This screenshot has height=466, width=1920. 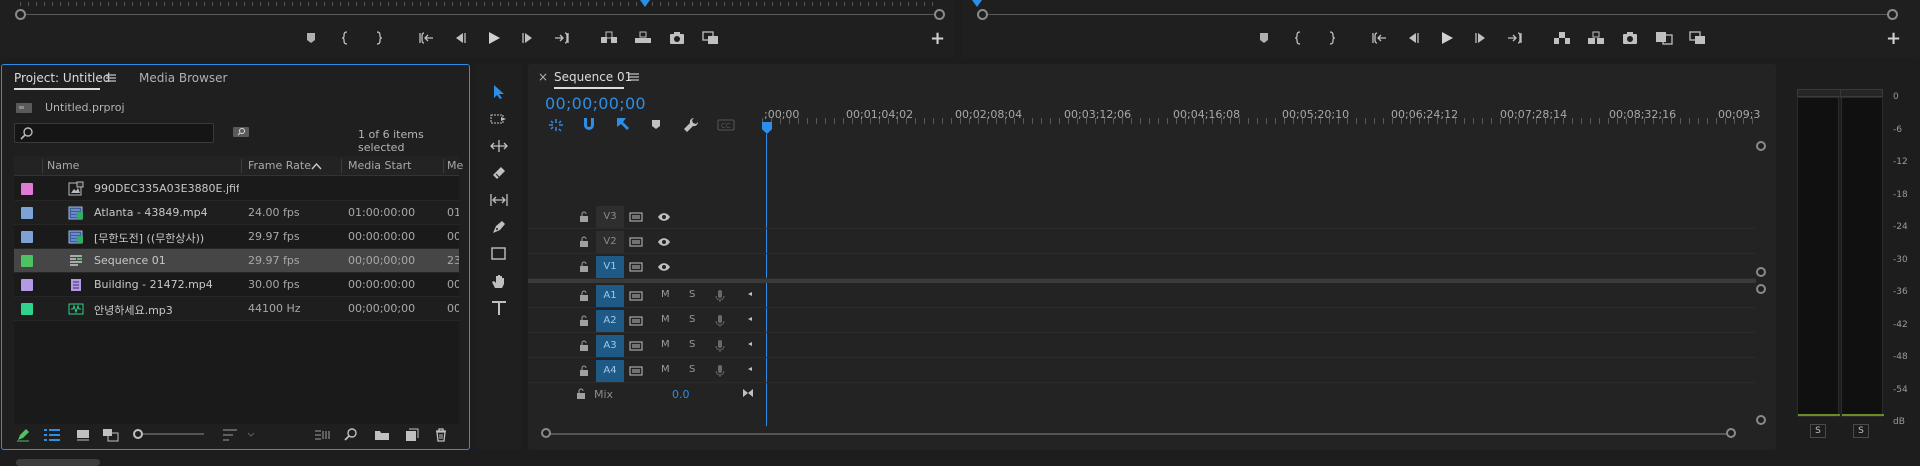 I want to click on list-item: 안녕하세요.mp3 44100 Hz 00;00;00;00 00, so click(x=236, y=309).